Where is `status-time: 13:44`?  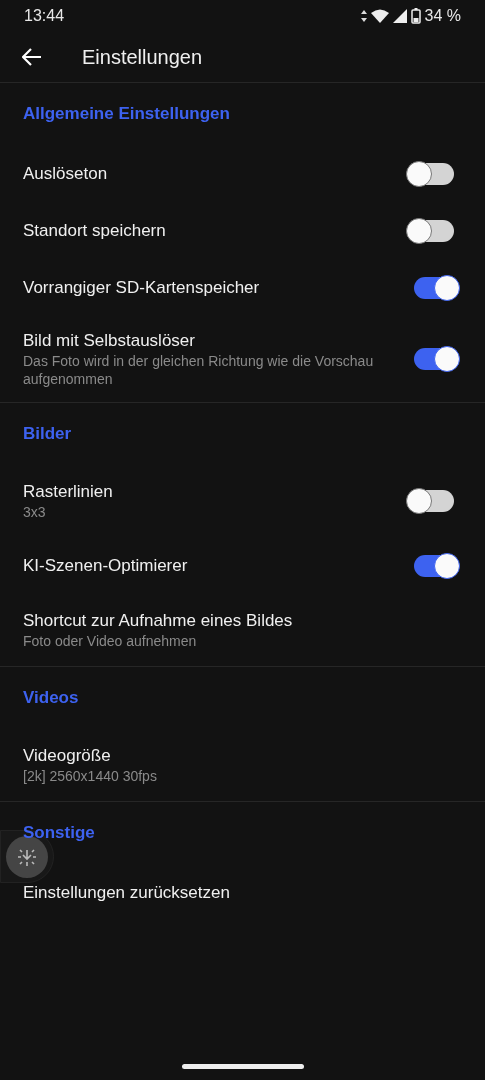
status-time: 13:44 is located at coordinates (44, 16).